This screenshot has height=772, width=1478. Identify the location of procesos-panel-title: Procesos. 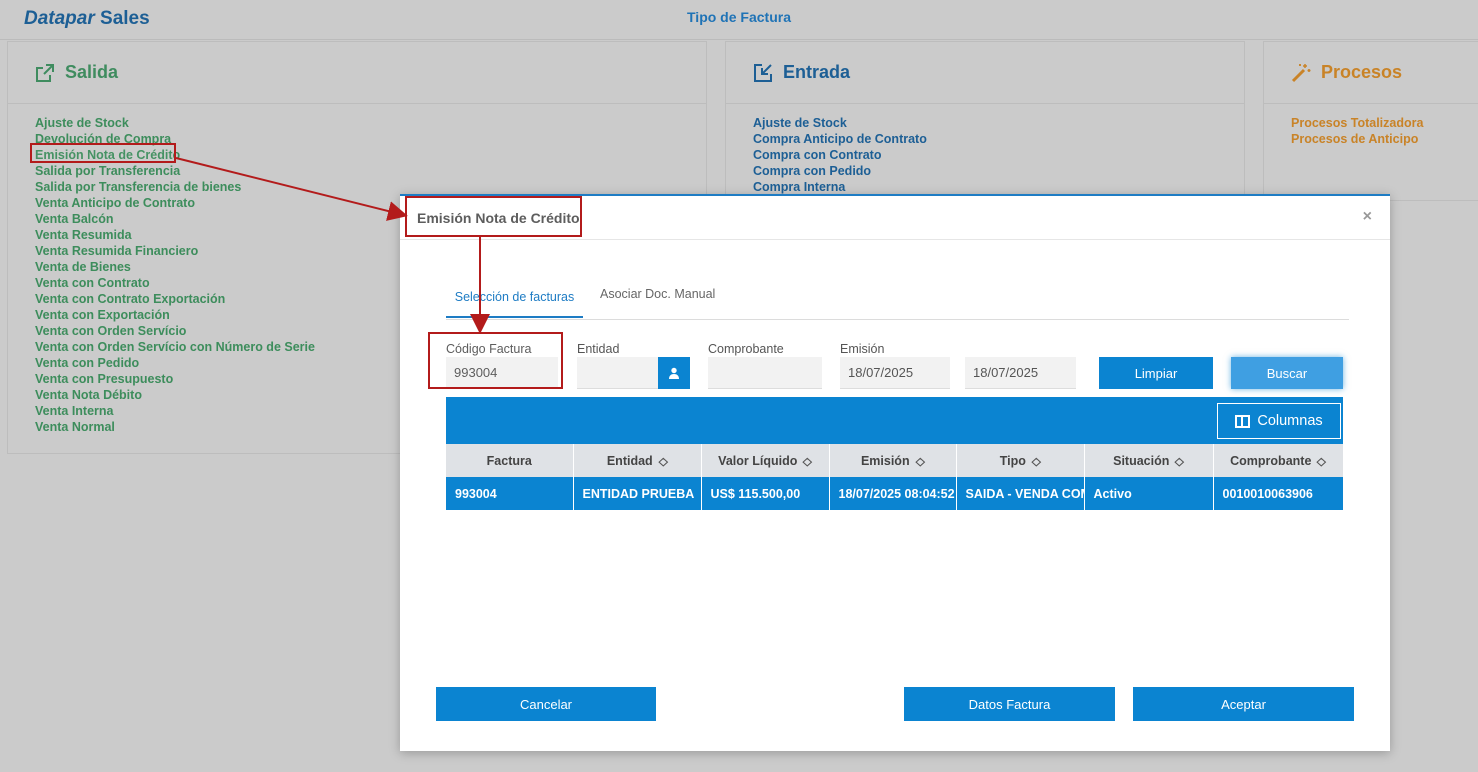
(1362, 72).